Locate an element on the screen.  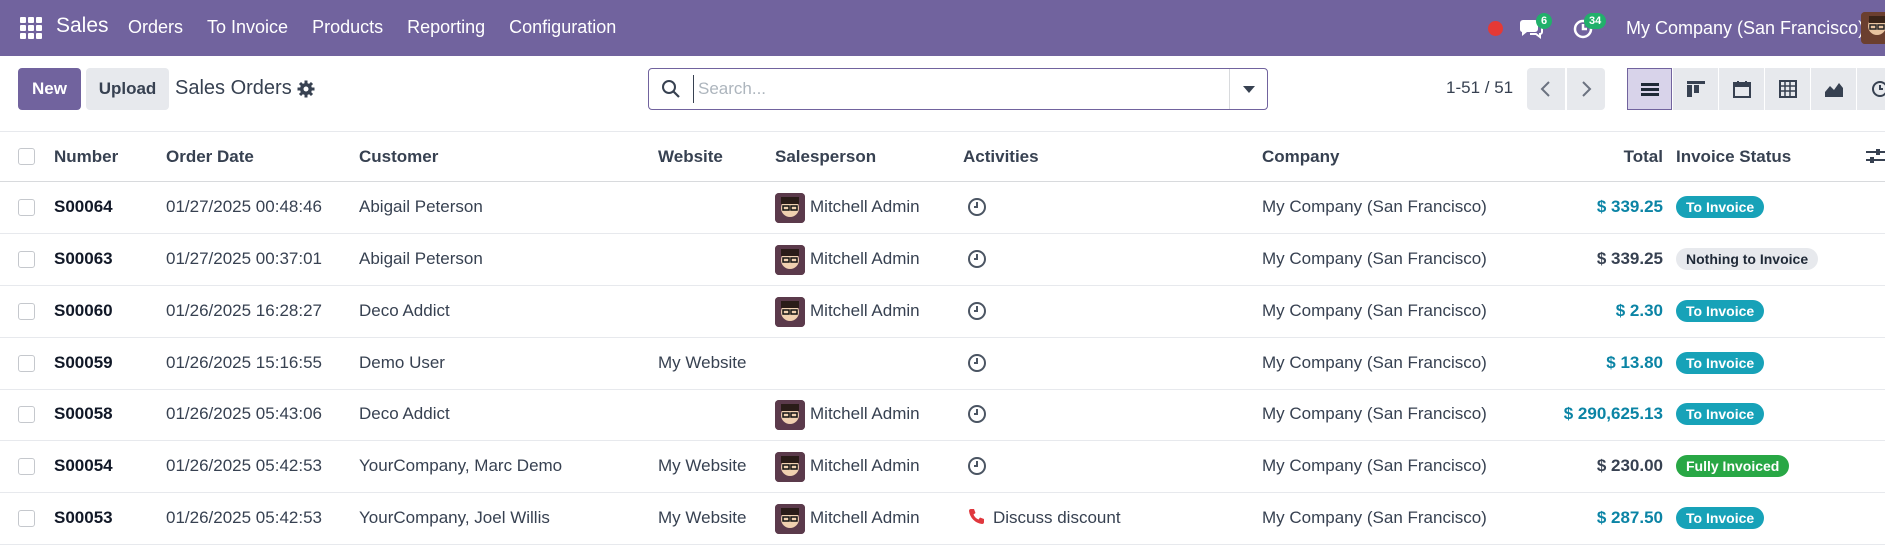
customer: Abigail Peterson is located at coordinates (421, 206).